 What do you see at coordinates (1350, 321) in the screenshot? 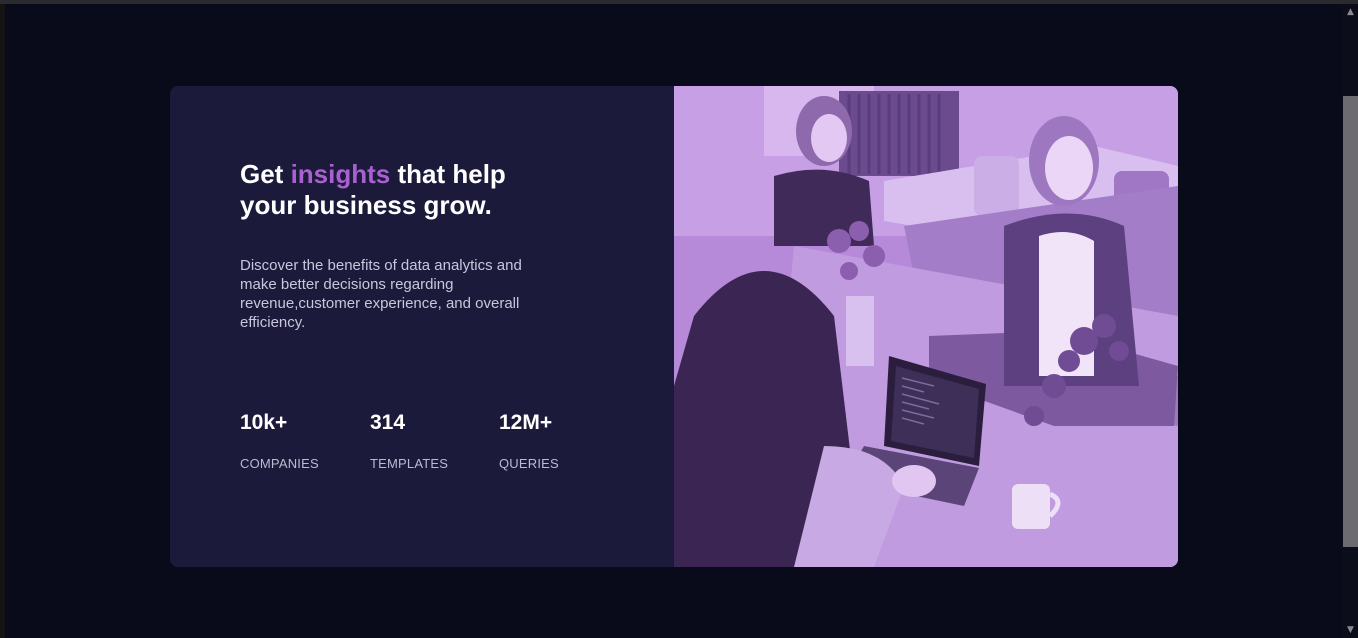
I see `scrollbar-thumb` at bounding box center [1350, 321].